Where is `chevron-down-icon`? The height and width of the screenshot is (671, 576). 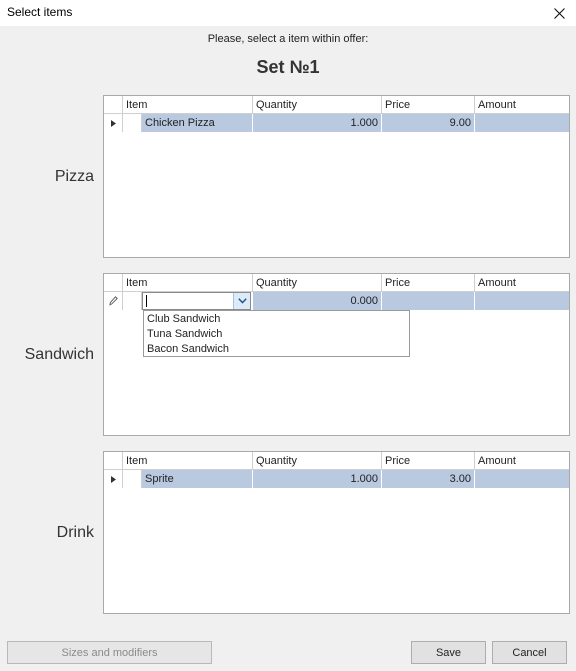
chevron-down-icon is located at coordinates (242, 301).